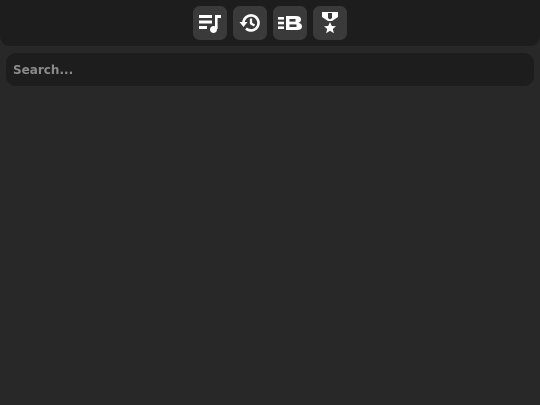 This screenshot has height=405, width=540. I want to click on history-icon, so click(249, 23).